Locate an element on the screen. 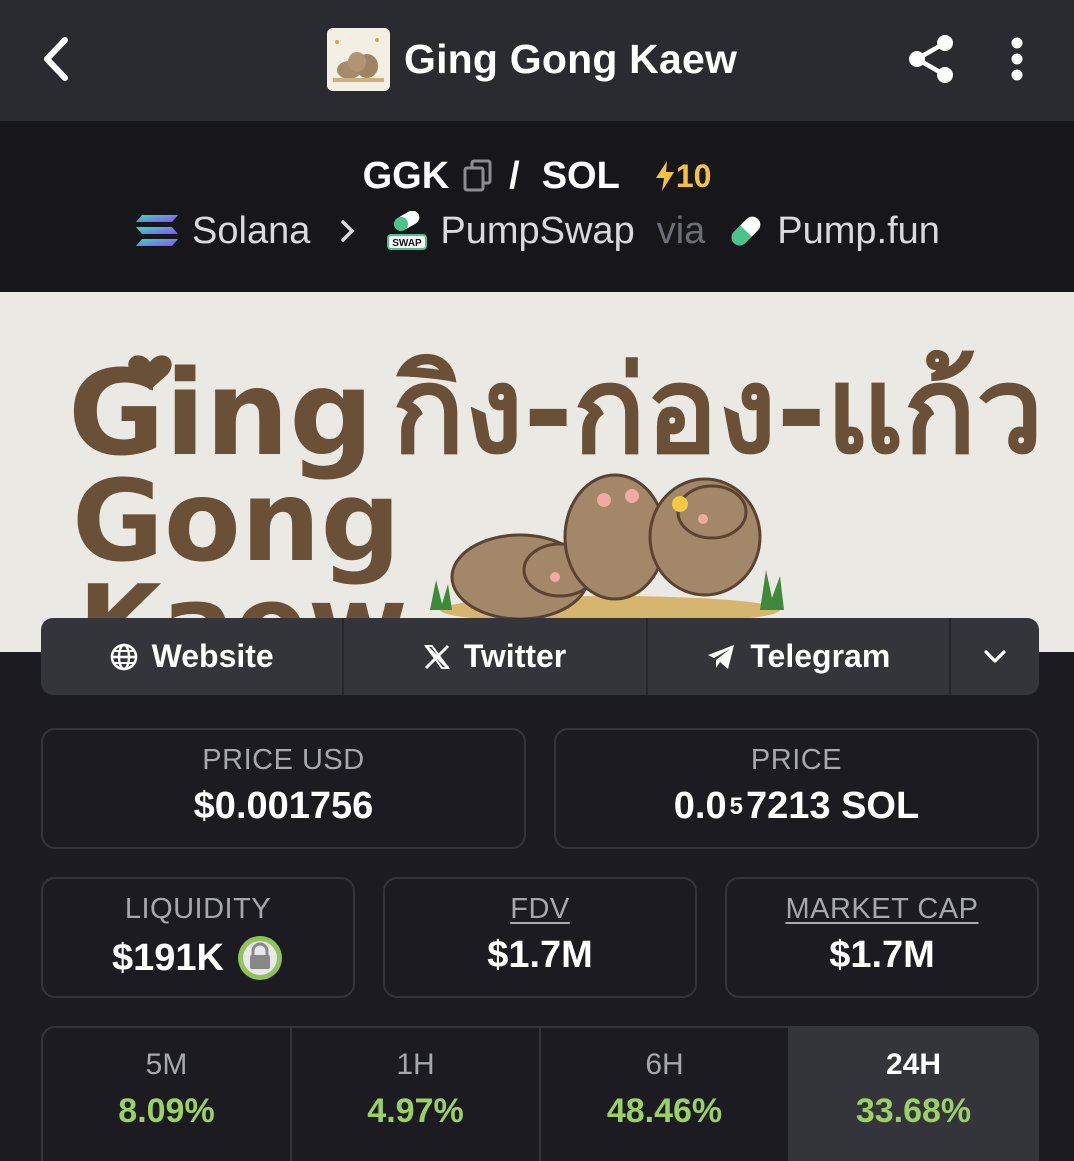 This screenshot has height=1161, width=1074. chevron-down-icon is located at coordinates (995, 656).